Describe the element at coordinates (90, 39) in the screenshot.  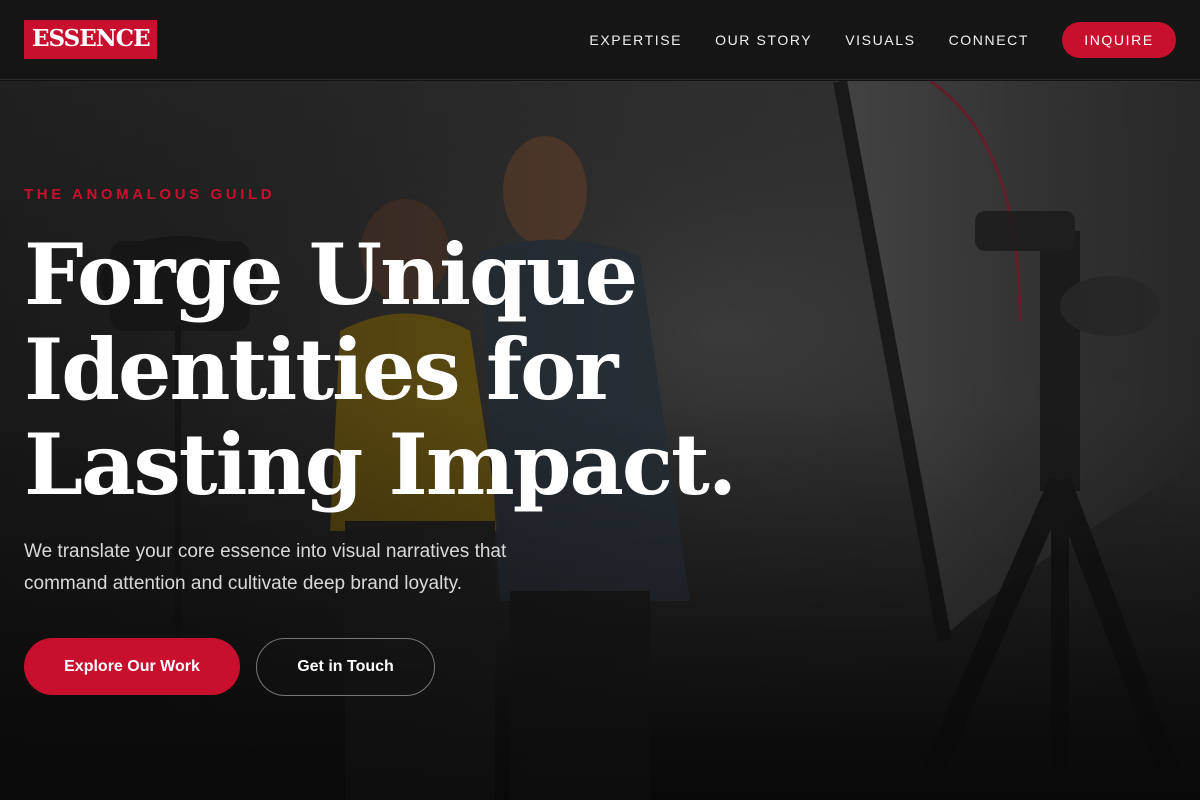
I see `brand-logo: ESSENCE` at that location.